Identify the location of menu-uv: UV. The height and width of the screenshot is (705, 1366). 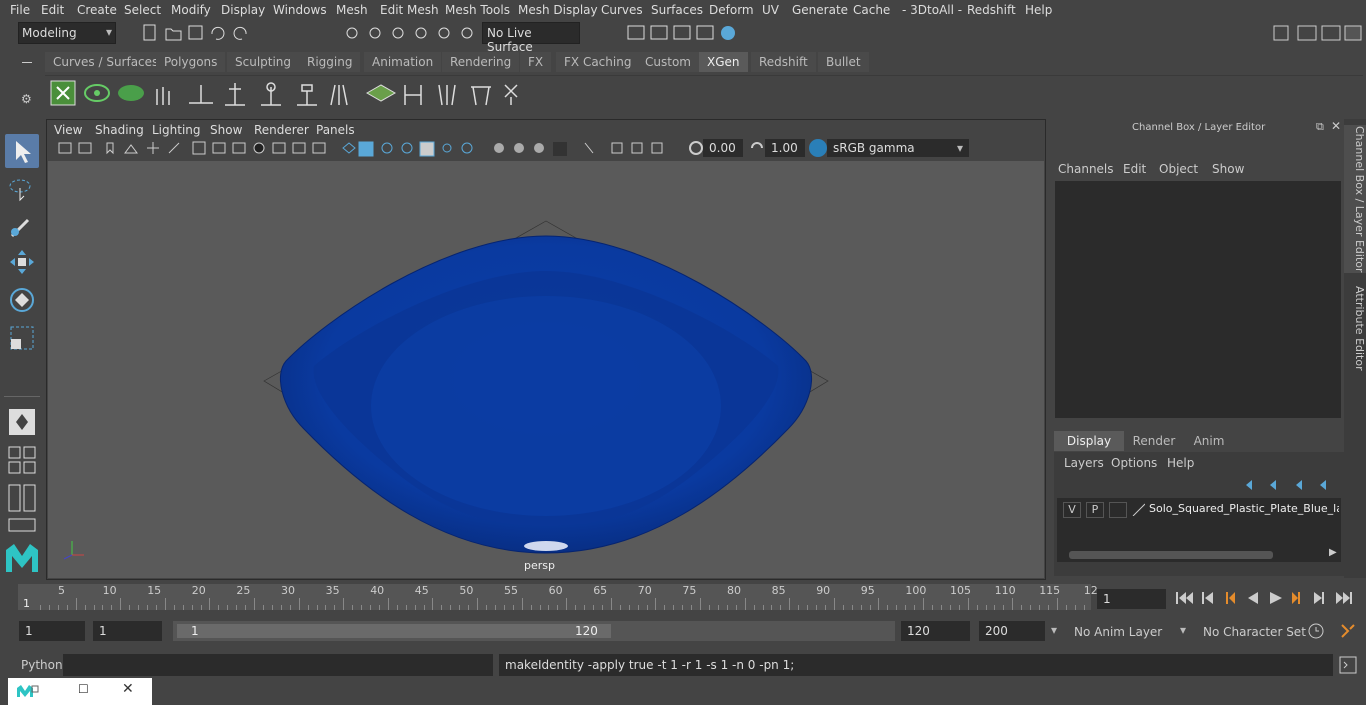
(770, 10).